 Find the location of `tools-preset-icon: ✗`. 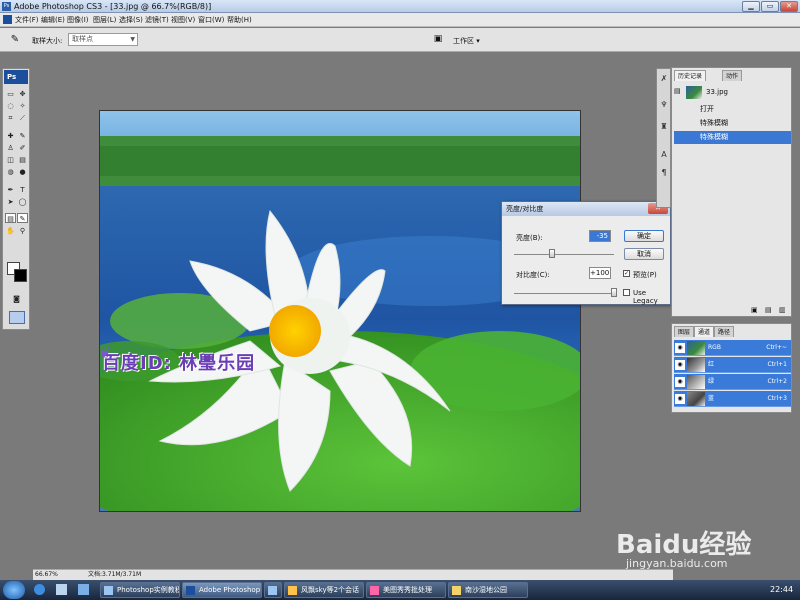

tools-preset-icon: ✗ is located at coordinates (664, 79).